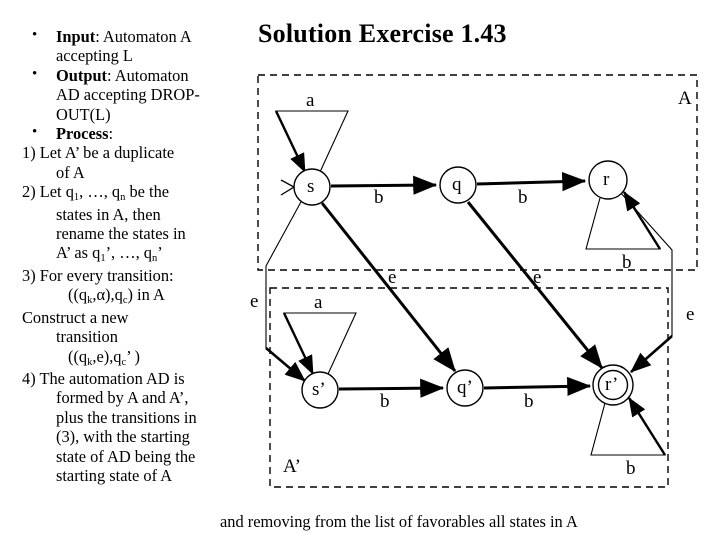 The image size is (720, 540). Describe the element at coordinates (312, 141) in the screenshot. I see `self-loop-a-on-s` at that location.